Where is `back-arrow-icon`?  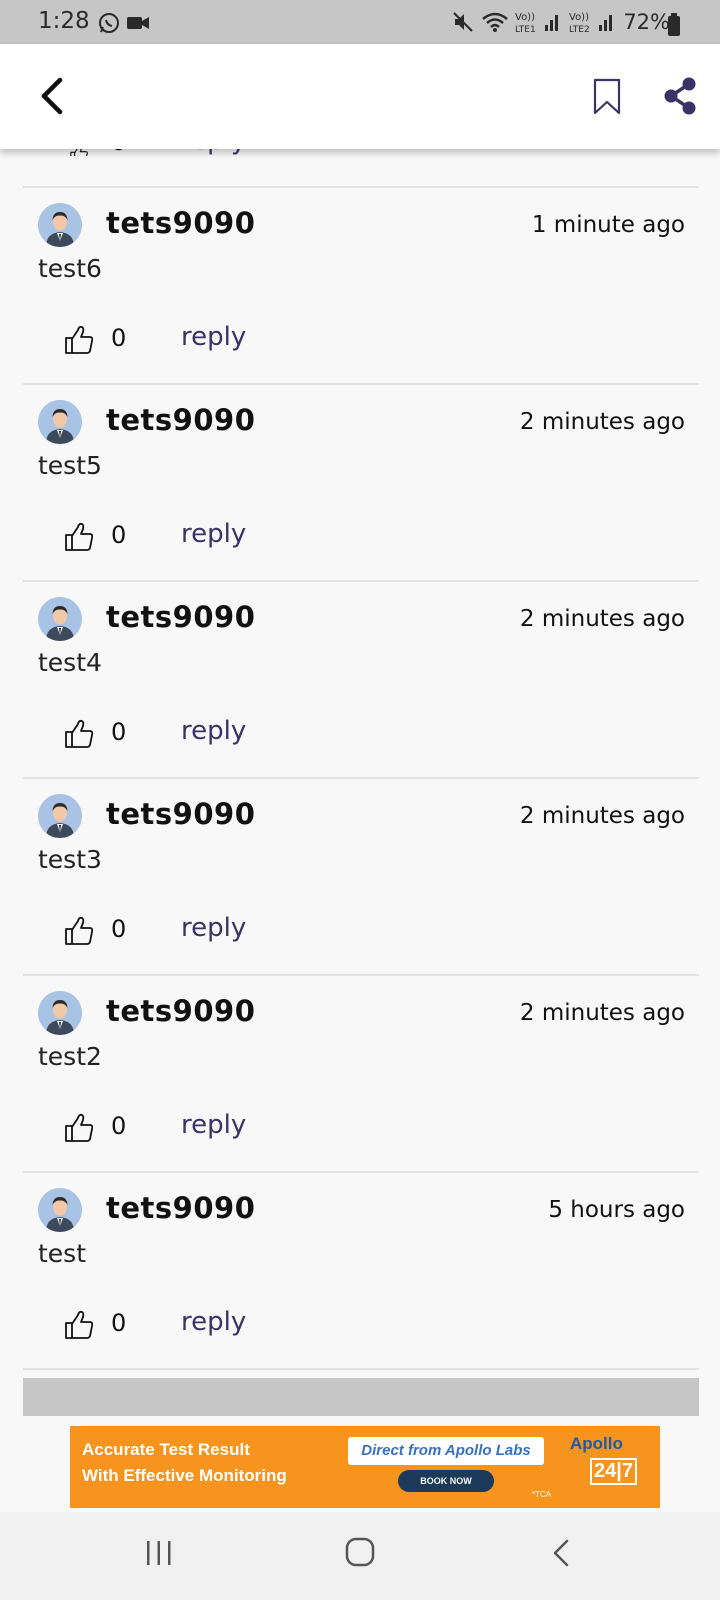
back-arrow-icon is located at coordinates (54, 96).